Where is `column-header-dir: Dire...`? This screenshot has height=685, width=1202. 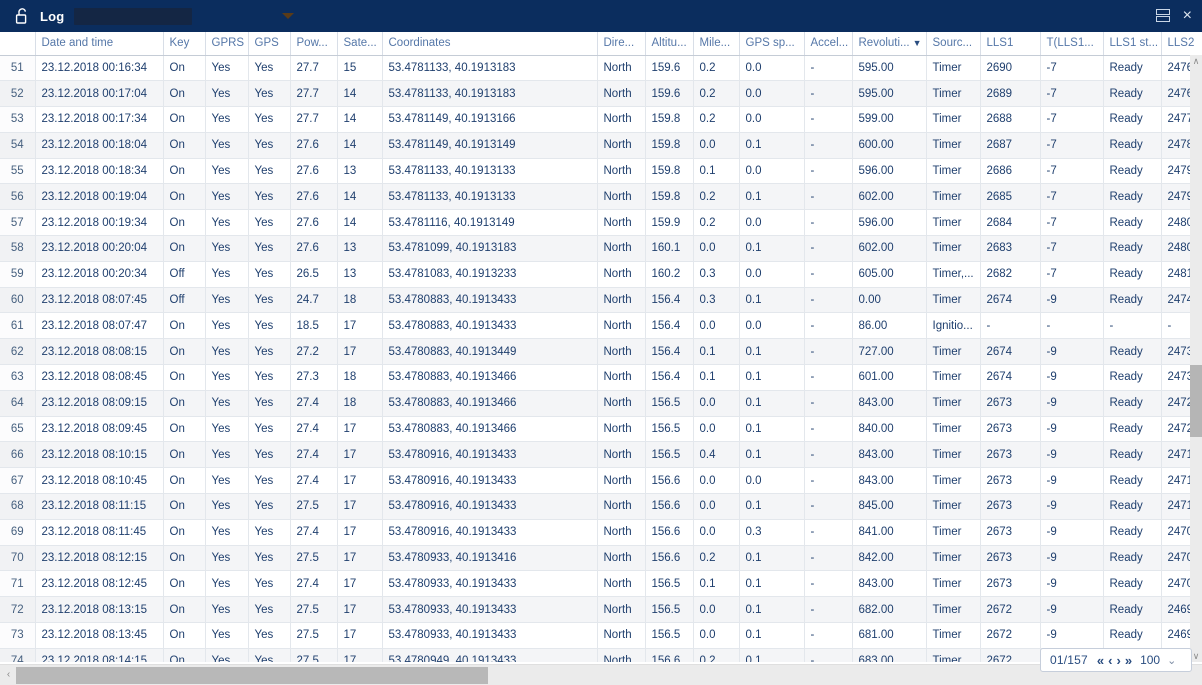
column-header-dir: Dire... is located at coordinates (621, 44).